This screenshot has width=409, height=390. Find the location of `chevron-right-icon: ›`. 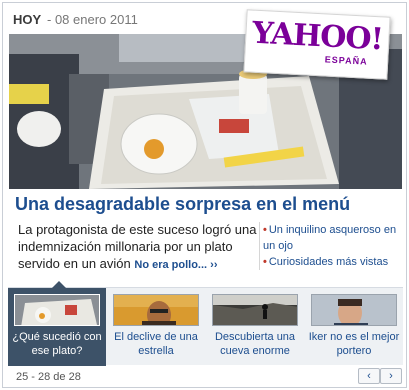

chevron-right-icon: › is located at coordinates (391, 376).